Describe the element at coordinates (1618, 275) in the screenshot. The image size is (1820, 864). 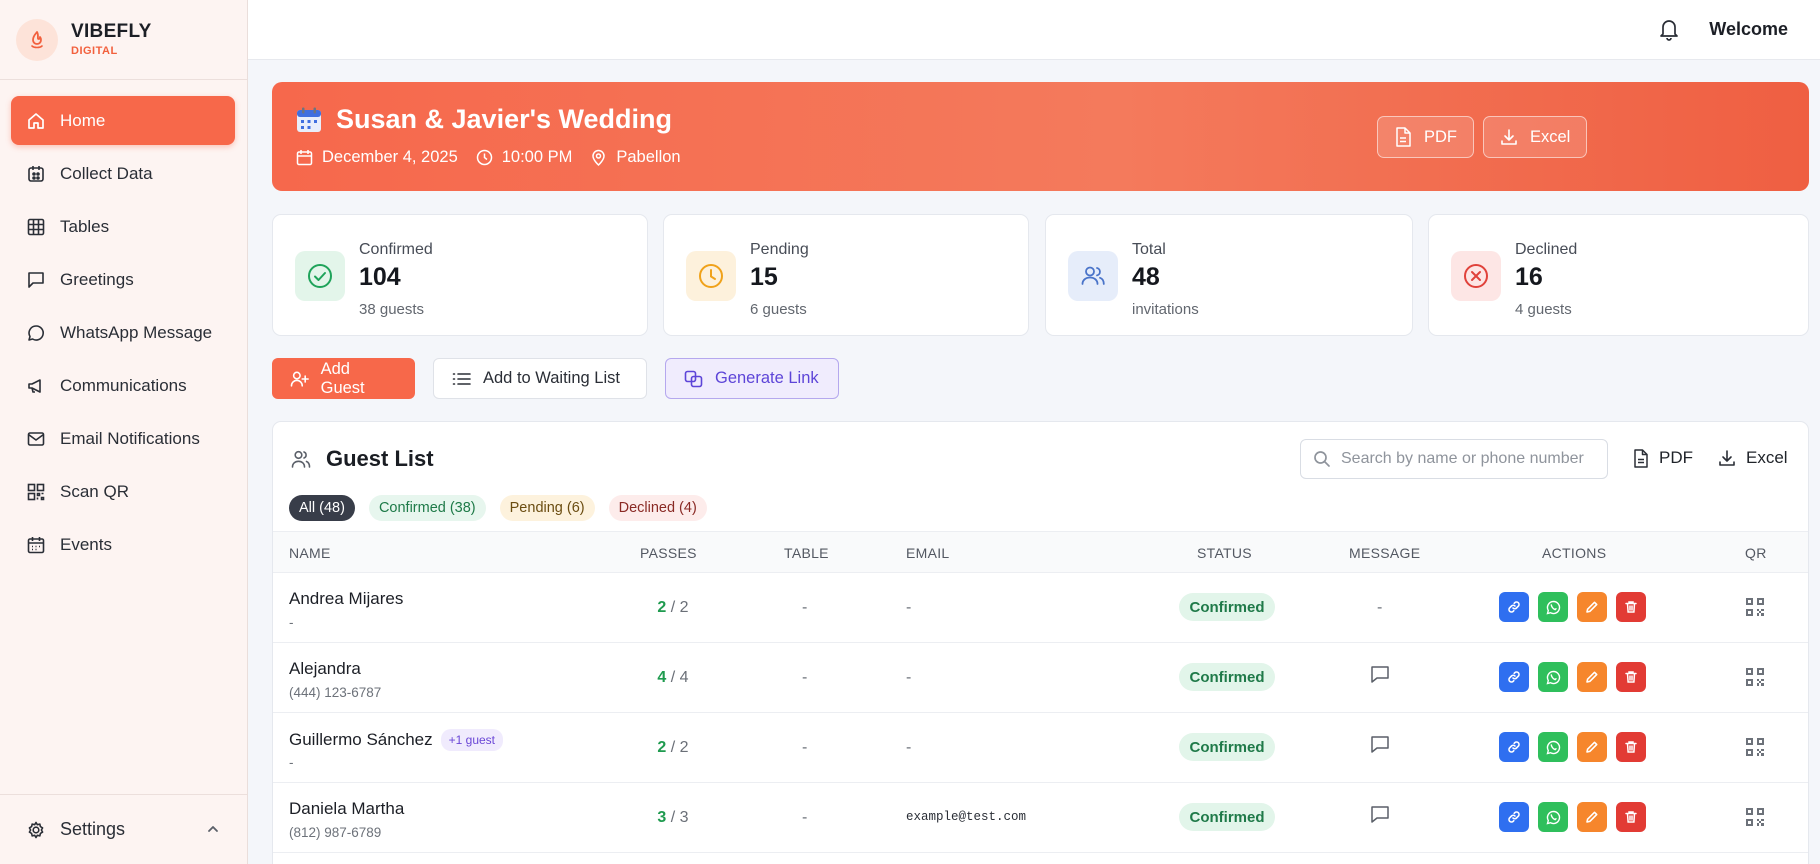
I see `stat-card-declined: Declined 16 4 guests` at that location.